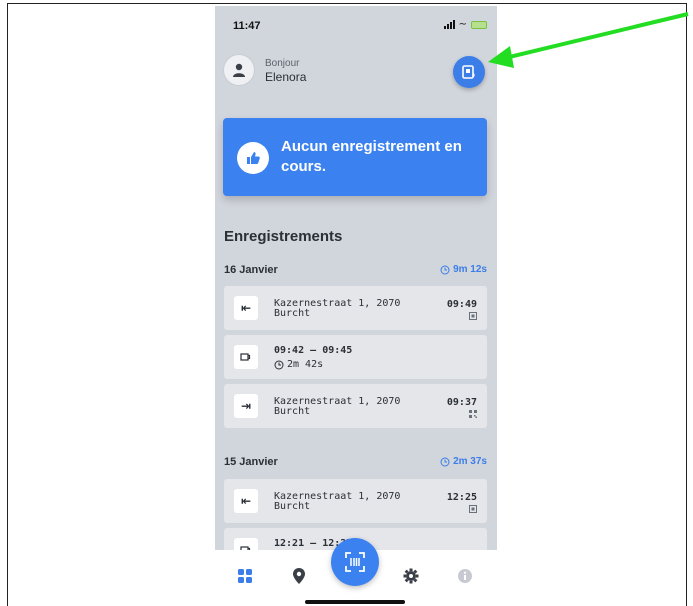 The image size is (693, 606). Describe the element at coordinates (289, 350) in the screenshot. I see `break-start: 09:42` at that location.